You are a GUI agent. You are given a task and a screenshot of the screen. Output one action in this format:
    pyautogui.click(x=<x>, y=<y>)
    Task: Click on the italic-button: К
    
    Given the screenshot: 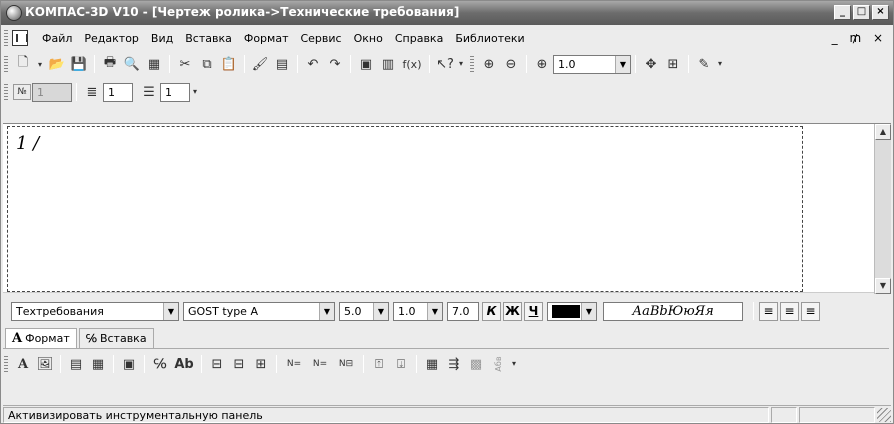 What is the action you would take?
    pyautogui.click(x=491, y=311)
    